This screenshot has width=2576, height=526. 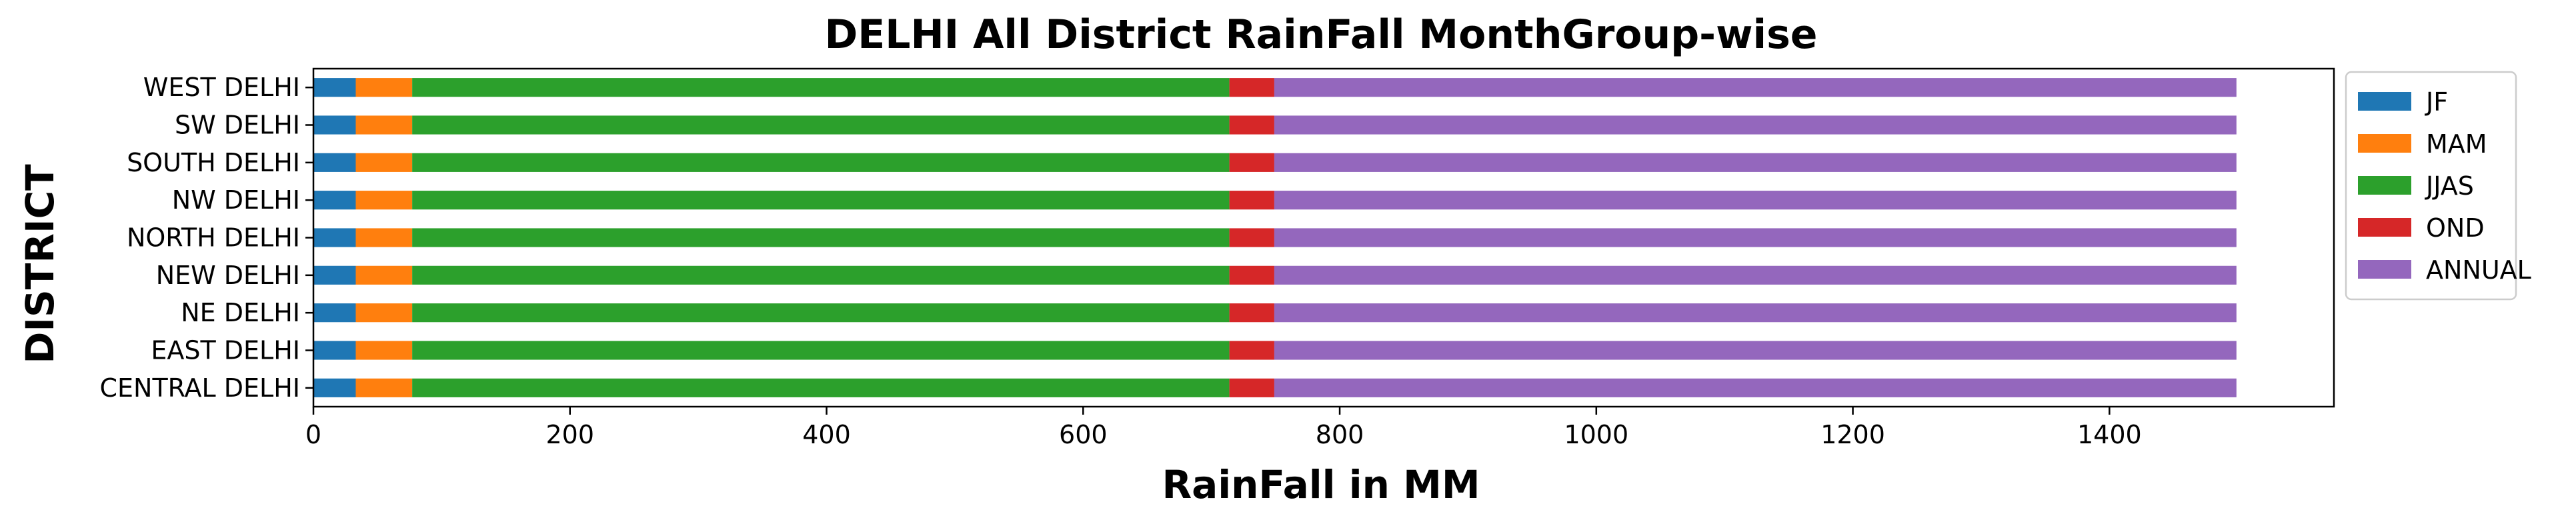 I want to click on y-tick-label: WEST DELHI, so click(x=221, y=87).